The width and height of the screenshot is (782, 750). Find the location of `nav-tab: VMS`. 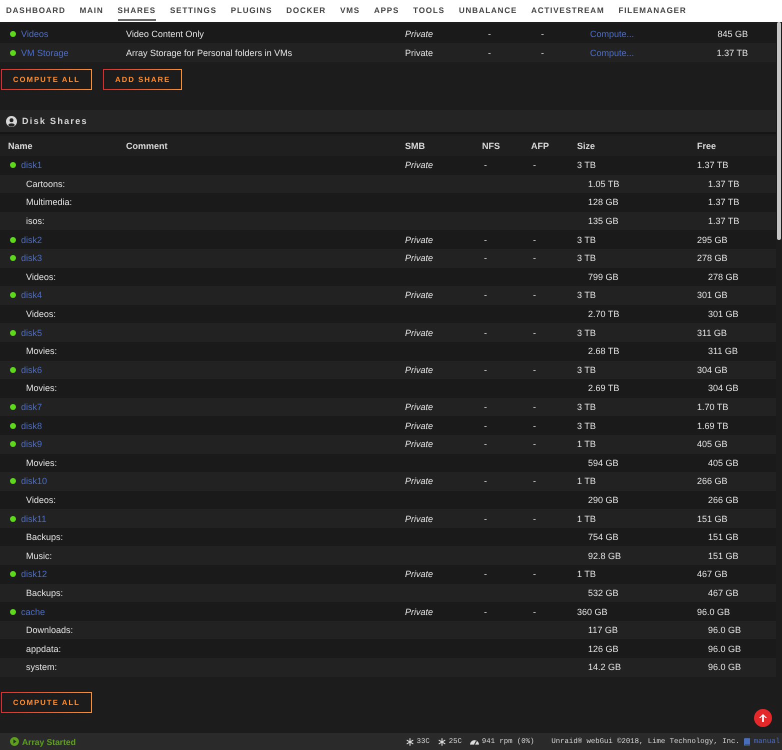

nav-tab: VMS is located at coordinates (350, 11).